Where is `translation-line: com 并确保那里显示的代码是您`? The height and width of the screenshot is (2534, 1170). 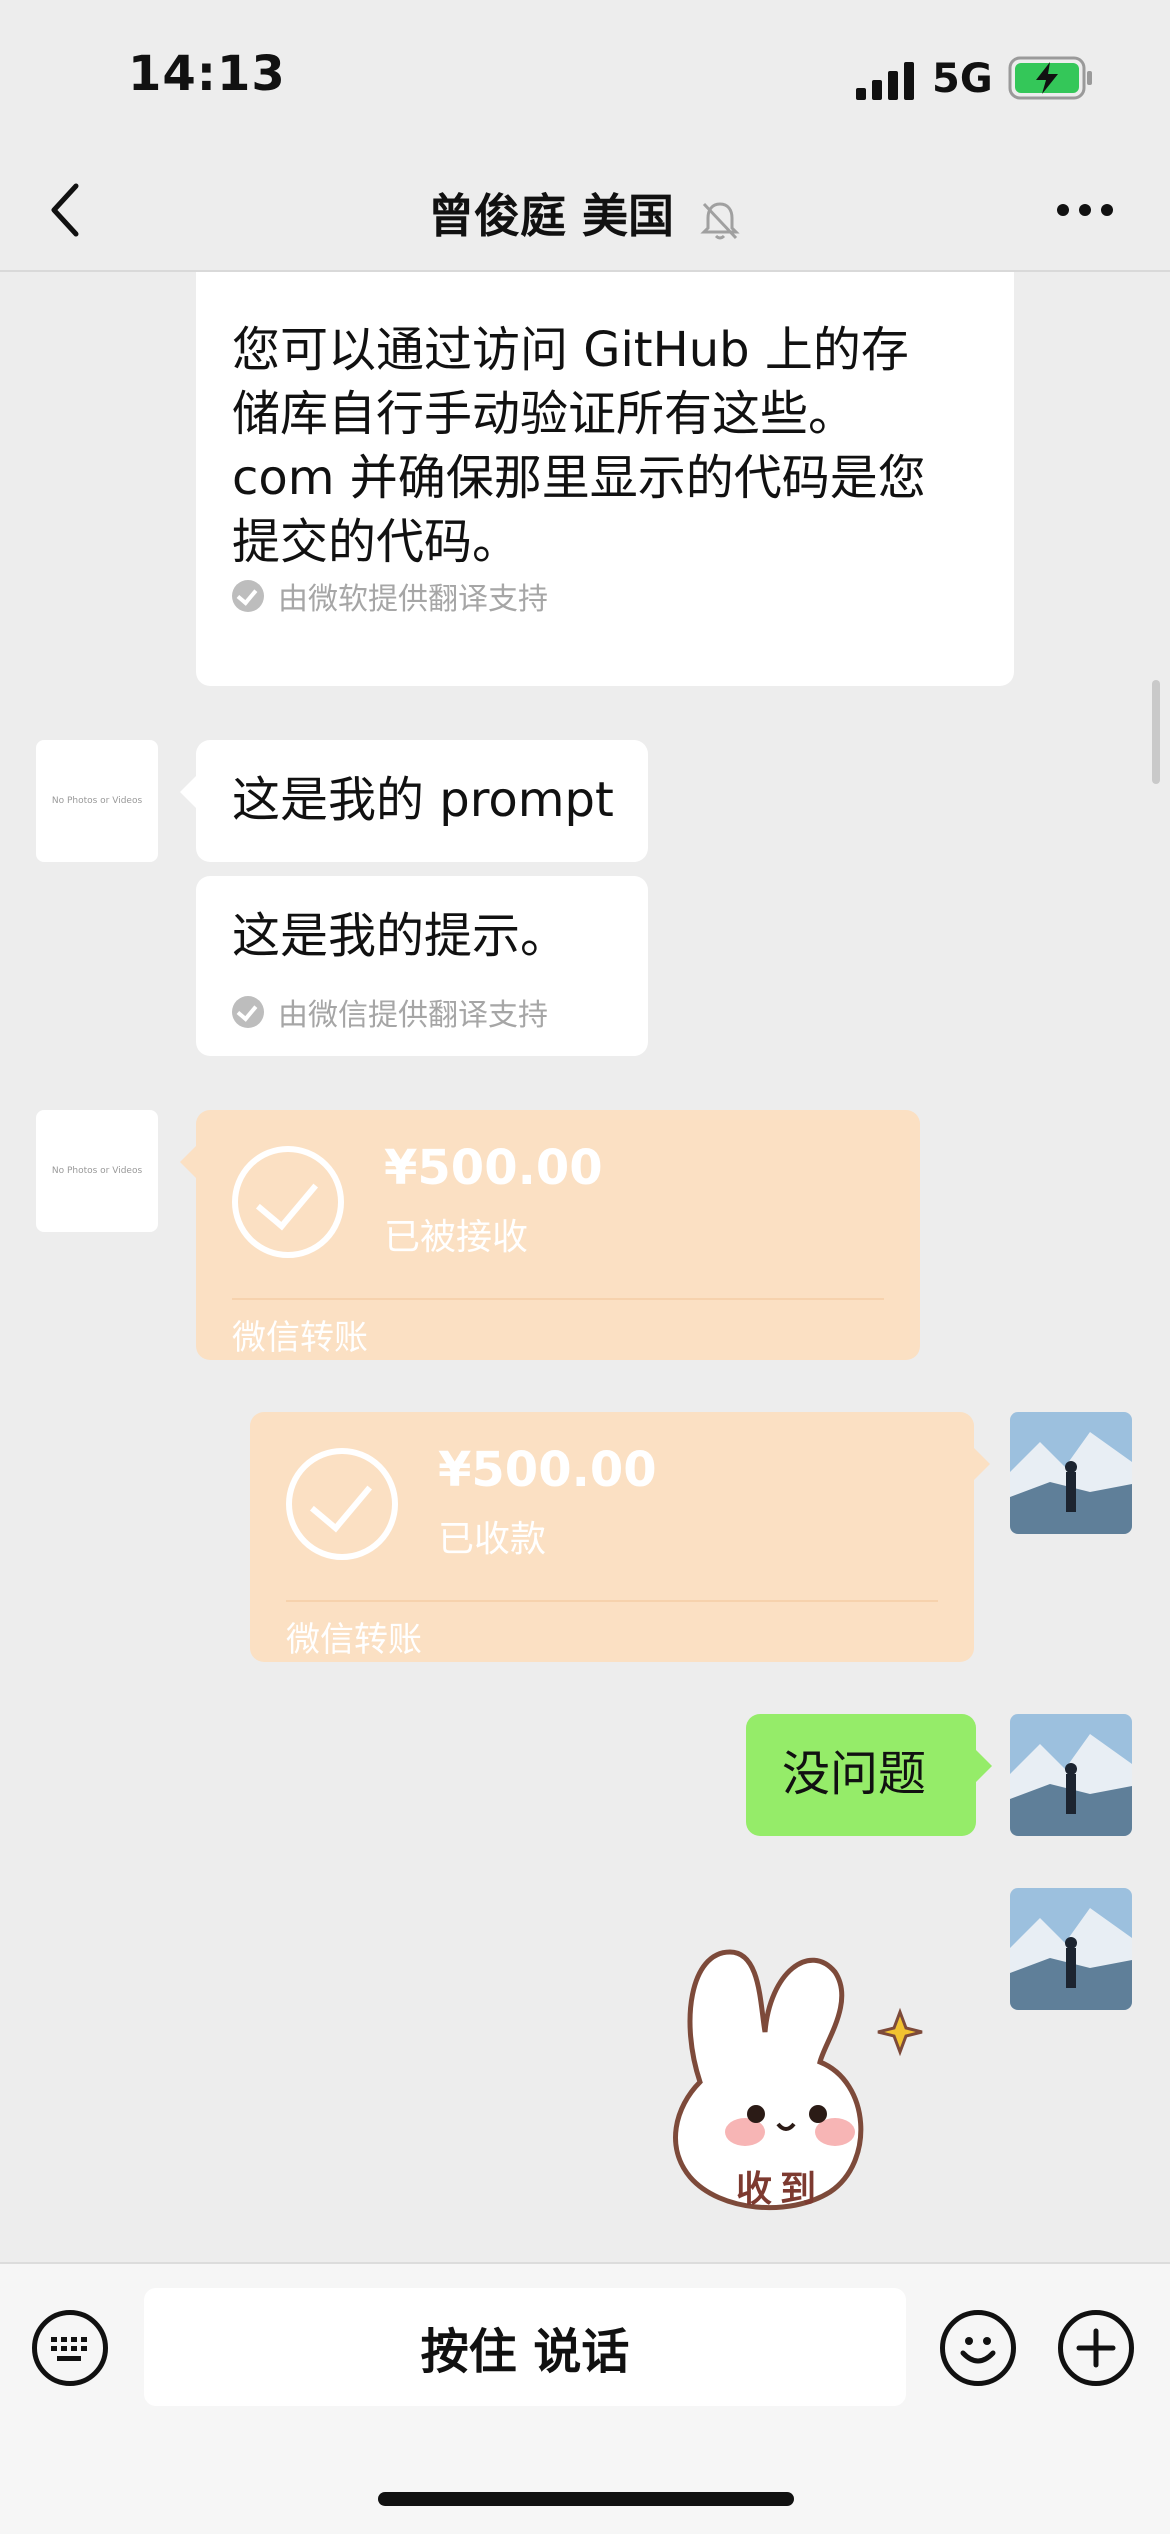
translation-line: com 并确保那里显示的代码是您 is located at coordinates (579, 478).